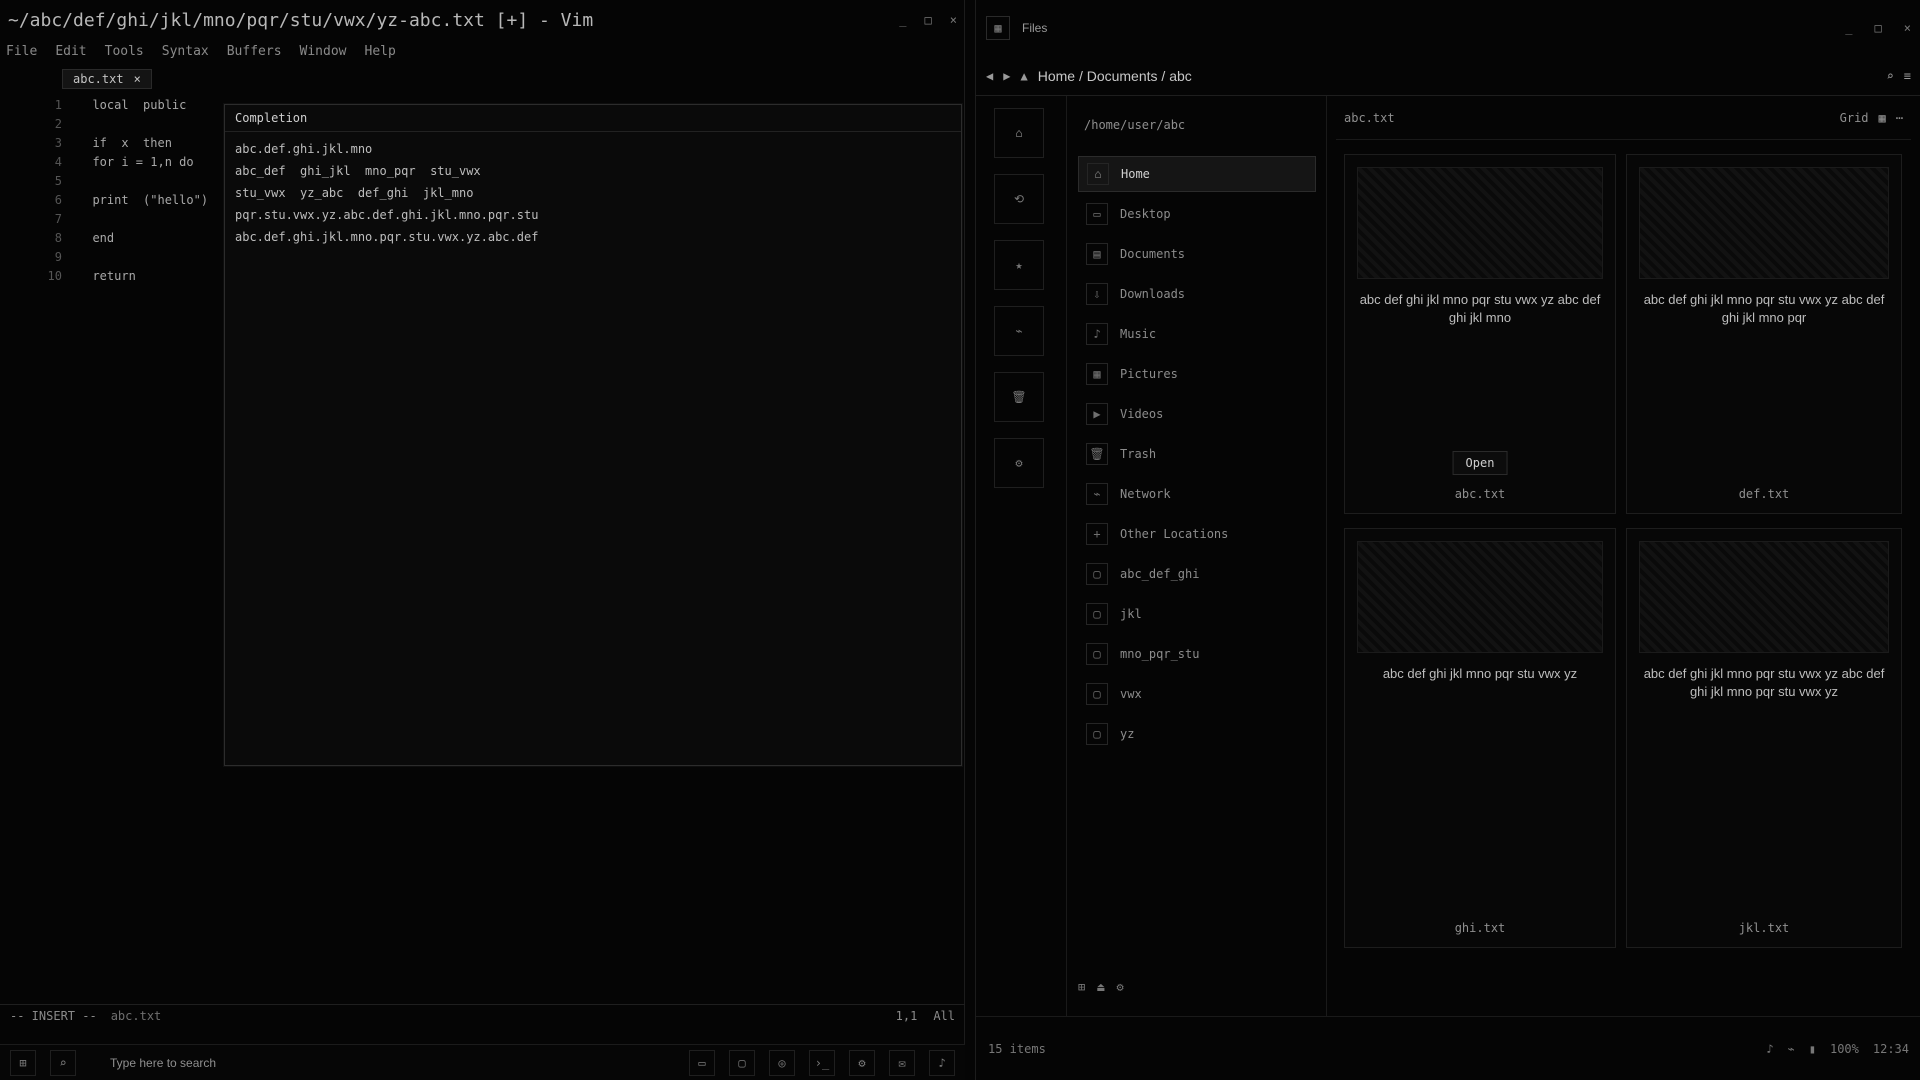  What do you see at coordinates (1019, 265) in the screenshot?
I see `rail-star-icon: ★` at bounding box center [1019, 265].